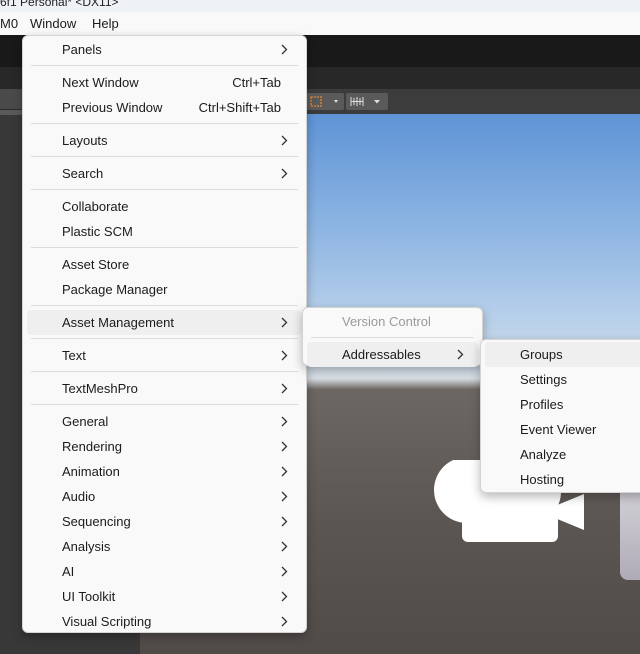 This screenshot has width=640, height=654. I want to click on menu-item-label: AI, so click(68, 571).